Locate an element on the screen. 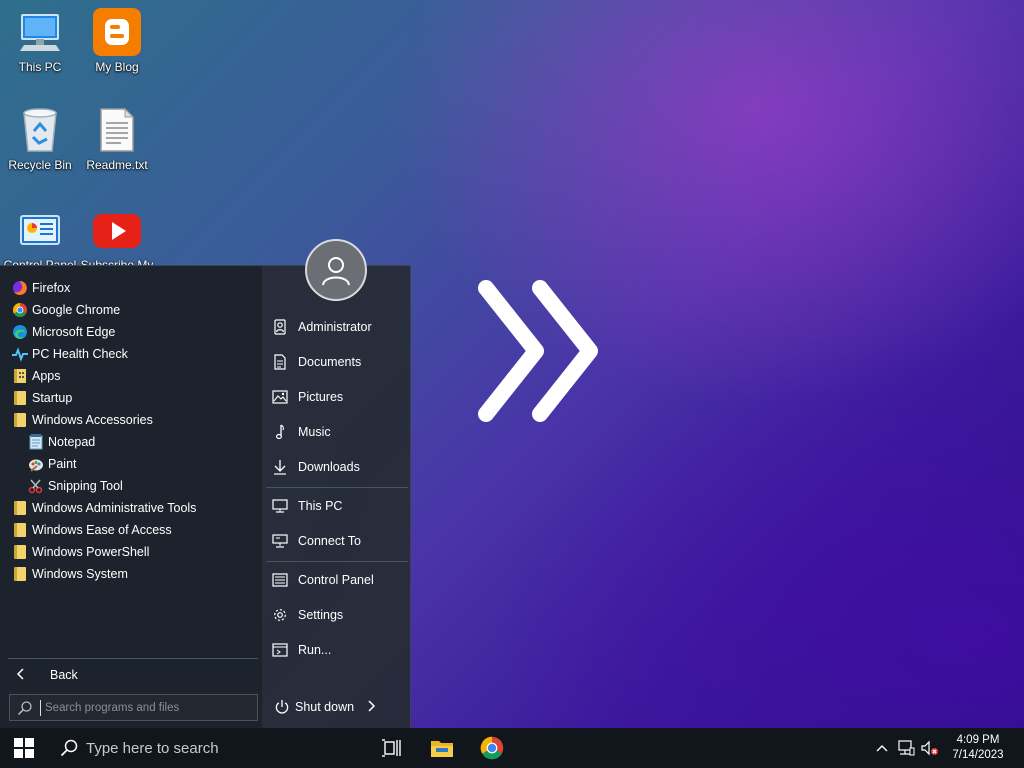 The height and width of the screenshot is (768, 1024). places-item-label: Settings is located at coordinates (321, 615).